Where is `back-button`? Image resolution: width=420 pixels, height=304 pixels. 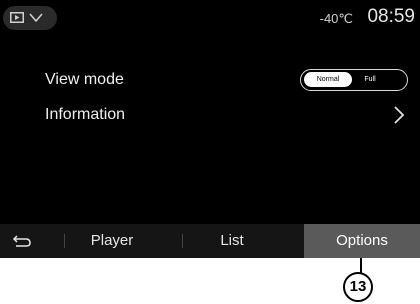 back-button is located at coordinates (32, 241).